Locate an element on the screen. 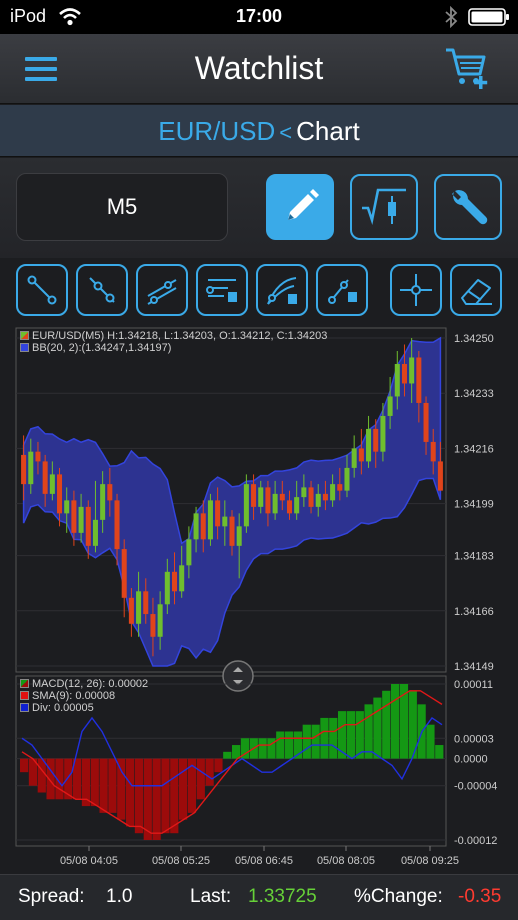 The image size is (518, 920). cart-add-icon is located at coordinates (468, 68).